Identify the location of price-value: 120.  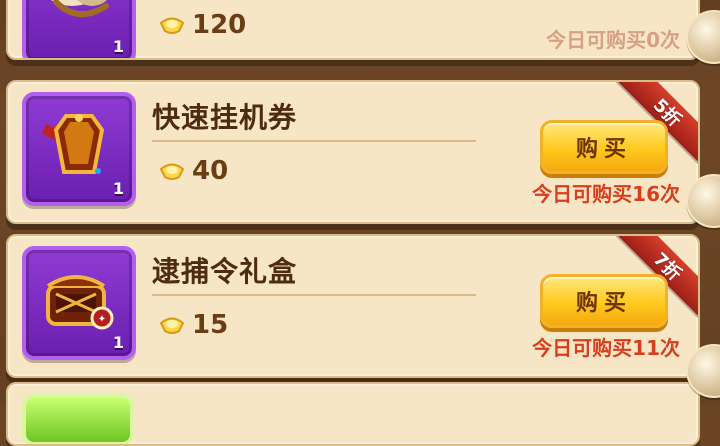
(219, 25).